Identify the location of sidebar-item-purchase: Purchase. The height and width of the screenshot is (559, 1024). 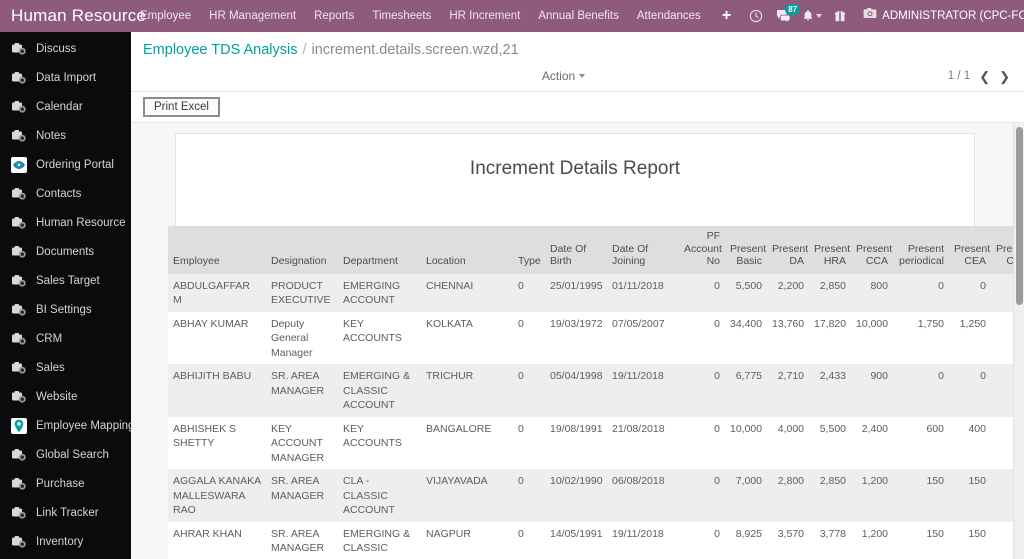
(65, 483).